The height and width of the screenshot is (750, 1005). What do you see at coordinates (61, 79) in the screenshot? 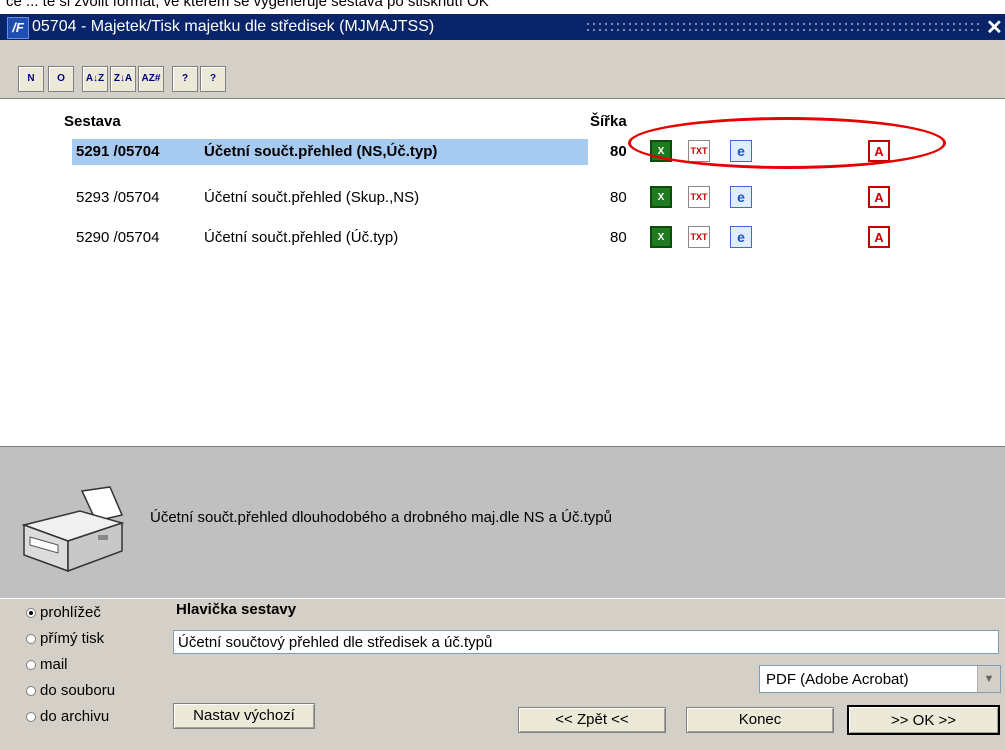
I see `open-report-button: O` at bounding box center [61, 79].